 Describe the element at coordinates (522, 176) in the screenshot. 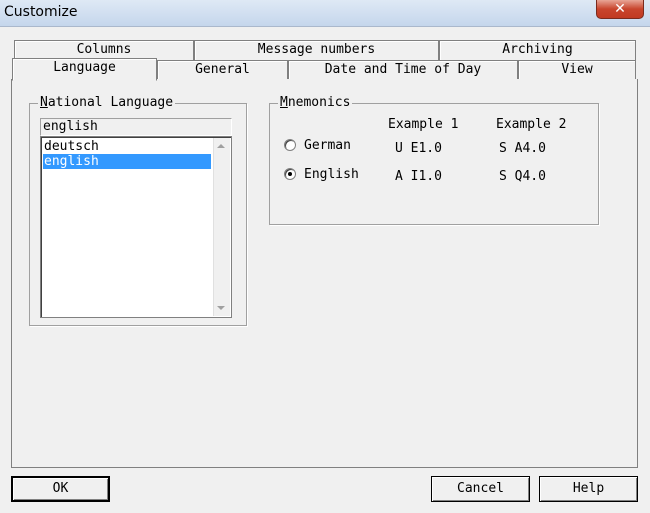

I see `english-example2: S Q4.0` at that location.